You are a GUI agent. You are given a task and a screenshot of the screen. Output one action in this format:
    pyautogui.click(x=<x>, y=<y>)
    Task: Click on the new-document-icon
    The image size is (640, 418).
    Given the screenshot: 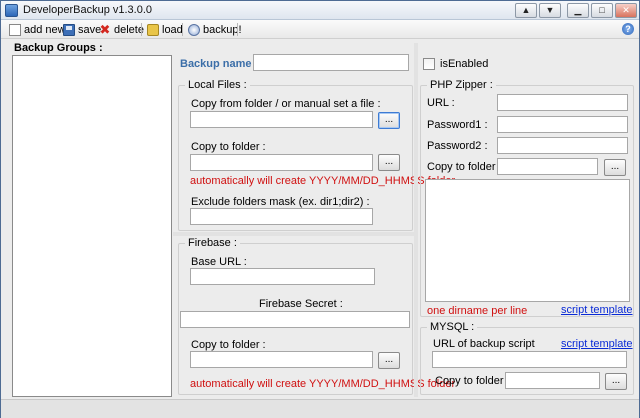 What is the action you would take?
    pyautogui.click(x=15, y=29)
    